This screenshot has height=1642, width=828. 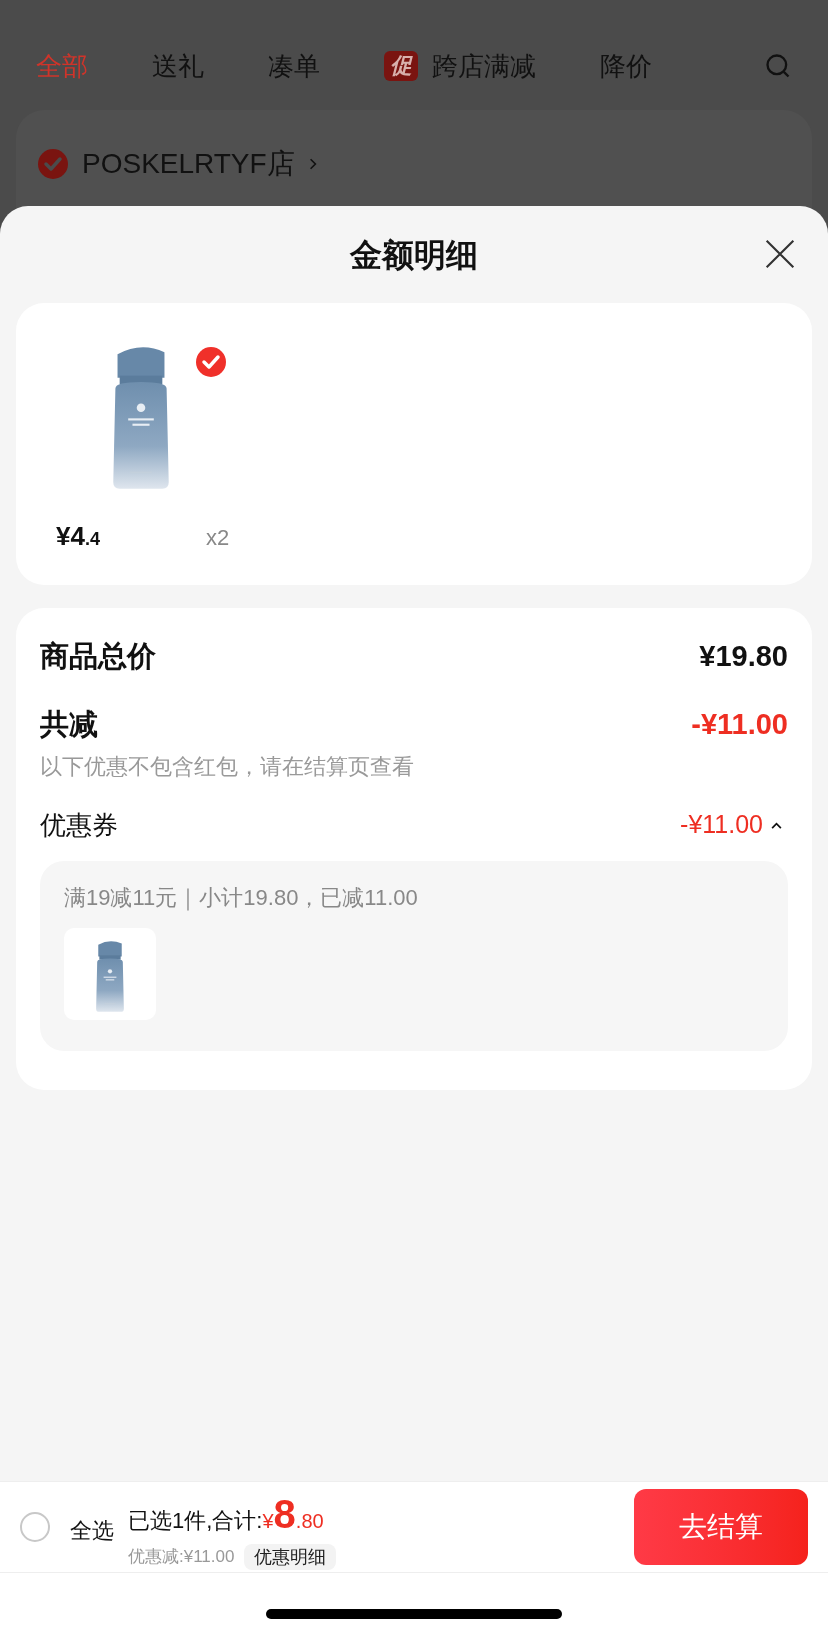 What do you see at coordinates (98, 657) in the screenshot?
I see `total-label: 商品总价` at bounding box center [98, 657].